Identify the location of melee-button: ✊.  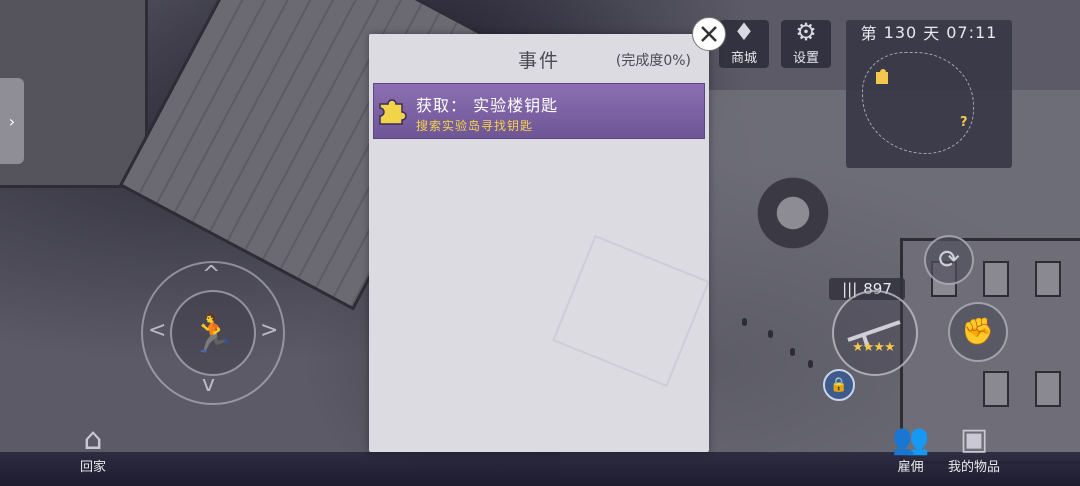
(978, 332).